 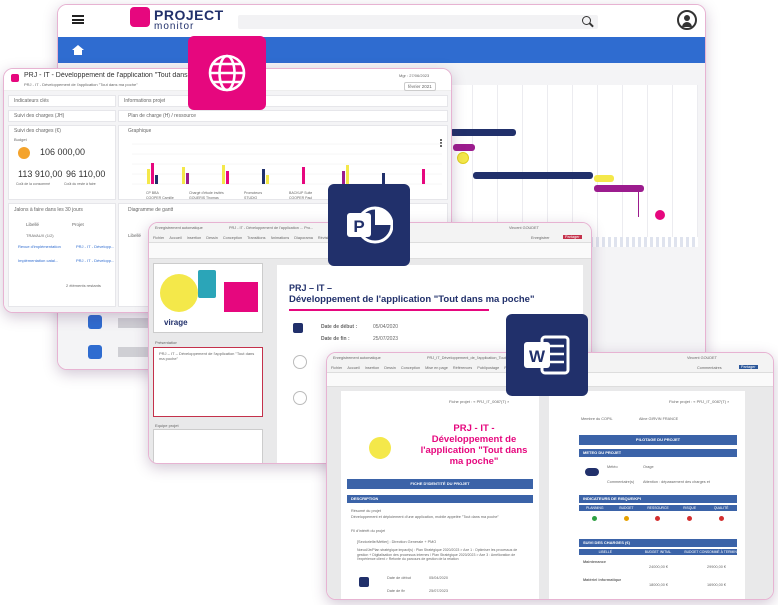 I want to click on gantt-bar-yellow, so click(x=604, y=178).